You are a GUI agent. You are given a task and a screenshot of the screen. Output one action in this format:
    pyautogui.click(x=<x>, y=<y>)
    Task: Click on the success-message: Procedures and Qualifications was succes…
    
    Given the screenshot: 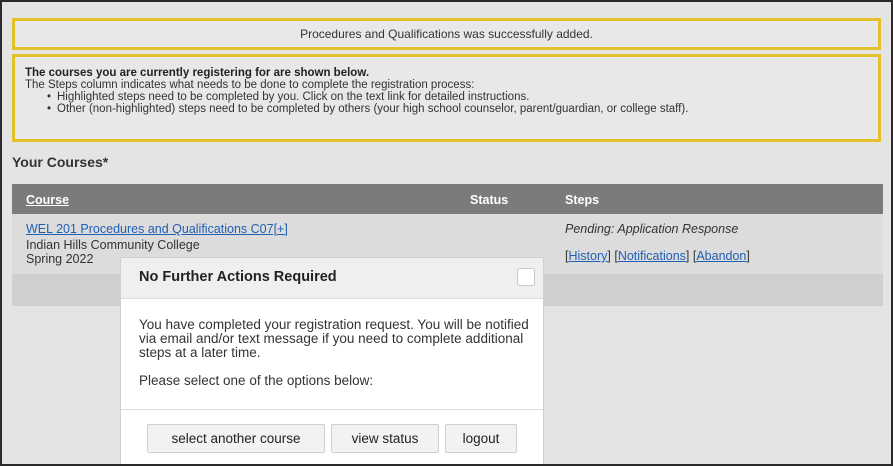 What is the action you would take?
    pyautogui.click(x=446, y=34)
    